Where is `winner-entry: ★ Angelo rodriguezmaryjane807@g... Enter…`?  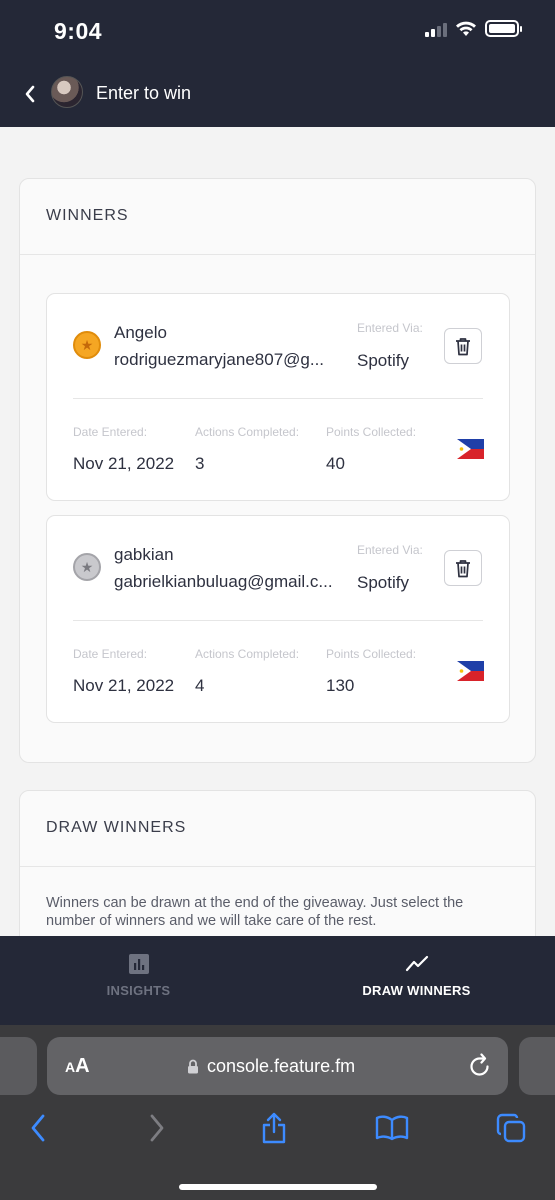 winner-entry: ★ Angelo rodriguezmaryjane807@g... Enter… is located at coordinates (278, 397).